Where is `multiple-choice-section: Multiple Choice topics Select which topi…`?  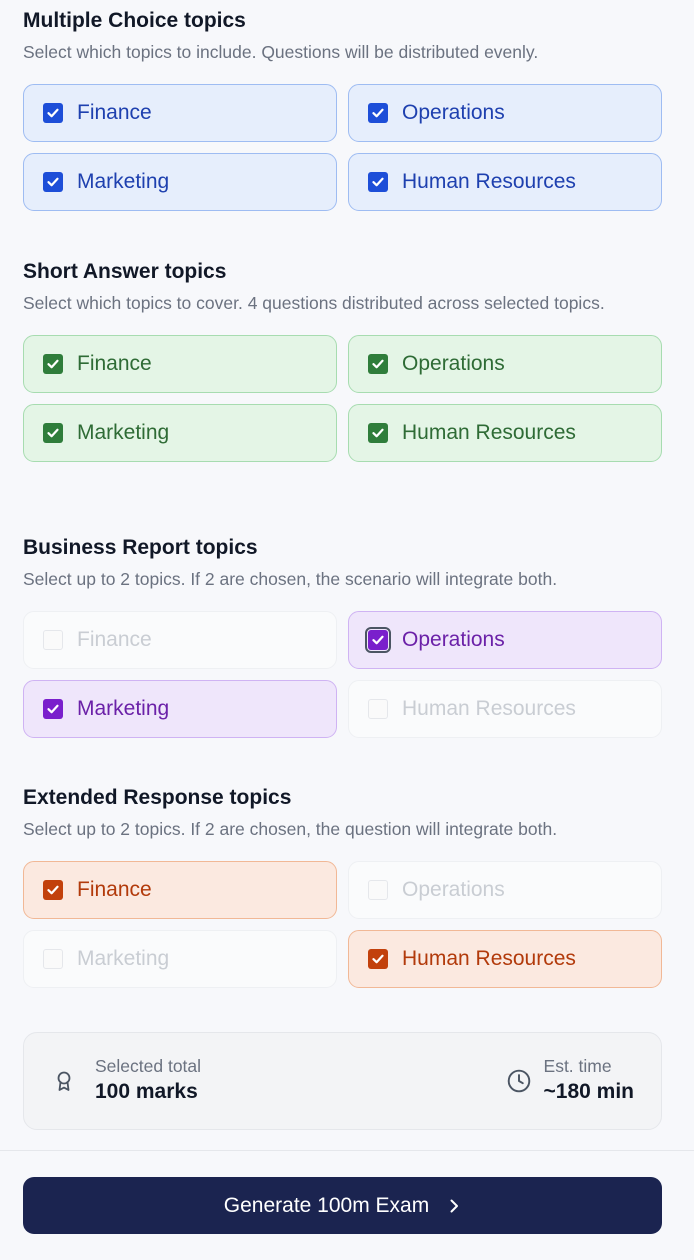
multiple-choice-section: Multiple Choice topics Select which topi… is located at coordinates (342, 109).